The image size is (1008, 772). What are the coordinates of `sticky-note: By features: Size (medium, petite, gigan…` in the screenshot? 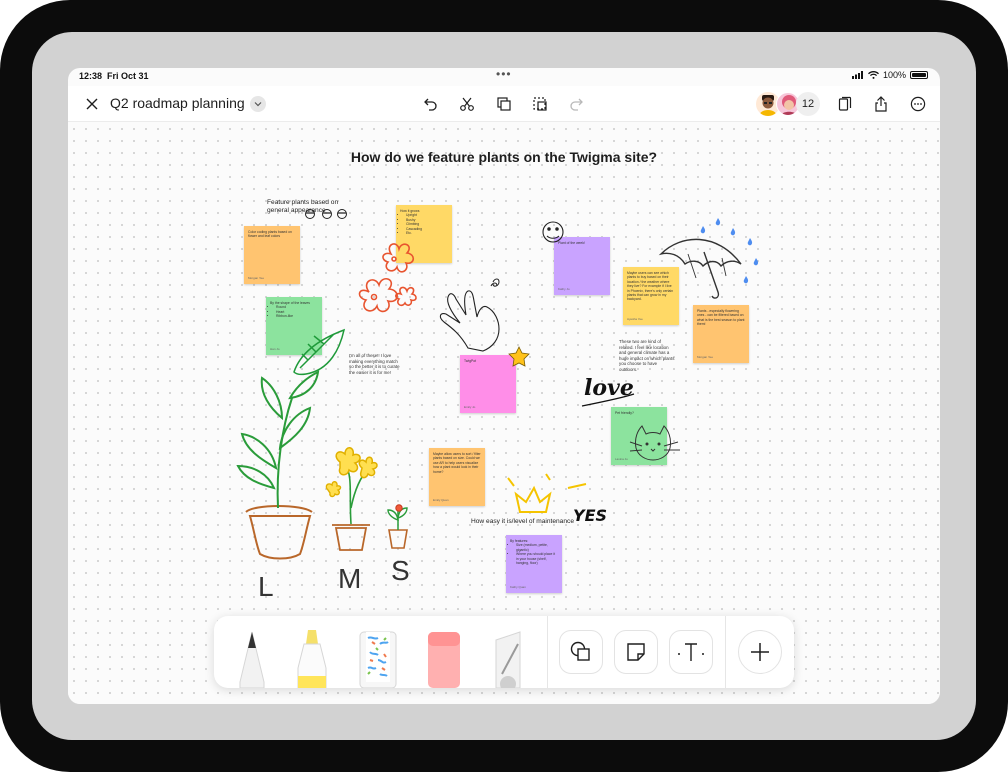 It's located at (534, 564).